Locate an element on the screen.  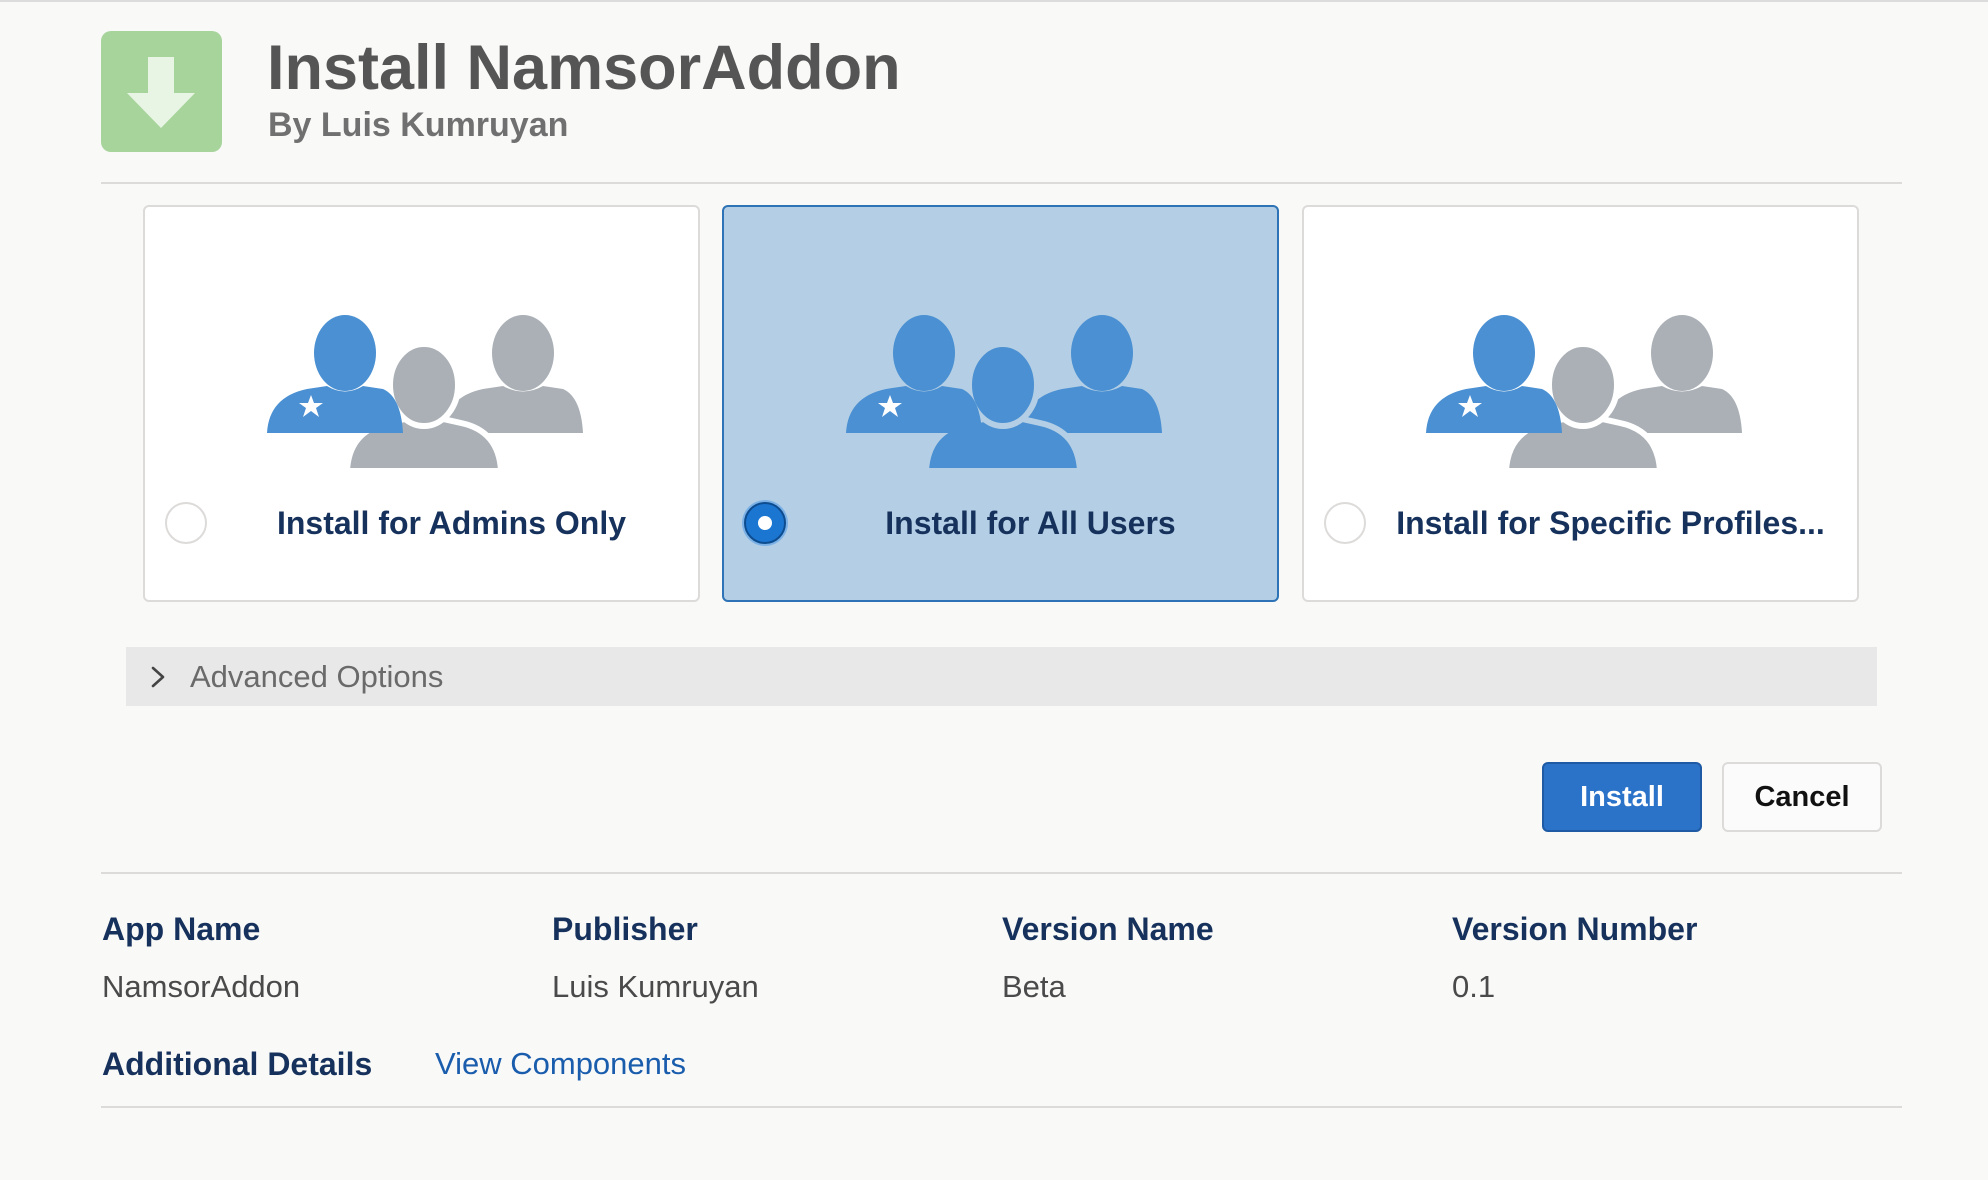
admin-users-icon is located at coordinates (425, 393).